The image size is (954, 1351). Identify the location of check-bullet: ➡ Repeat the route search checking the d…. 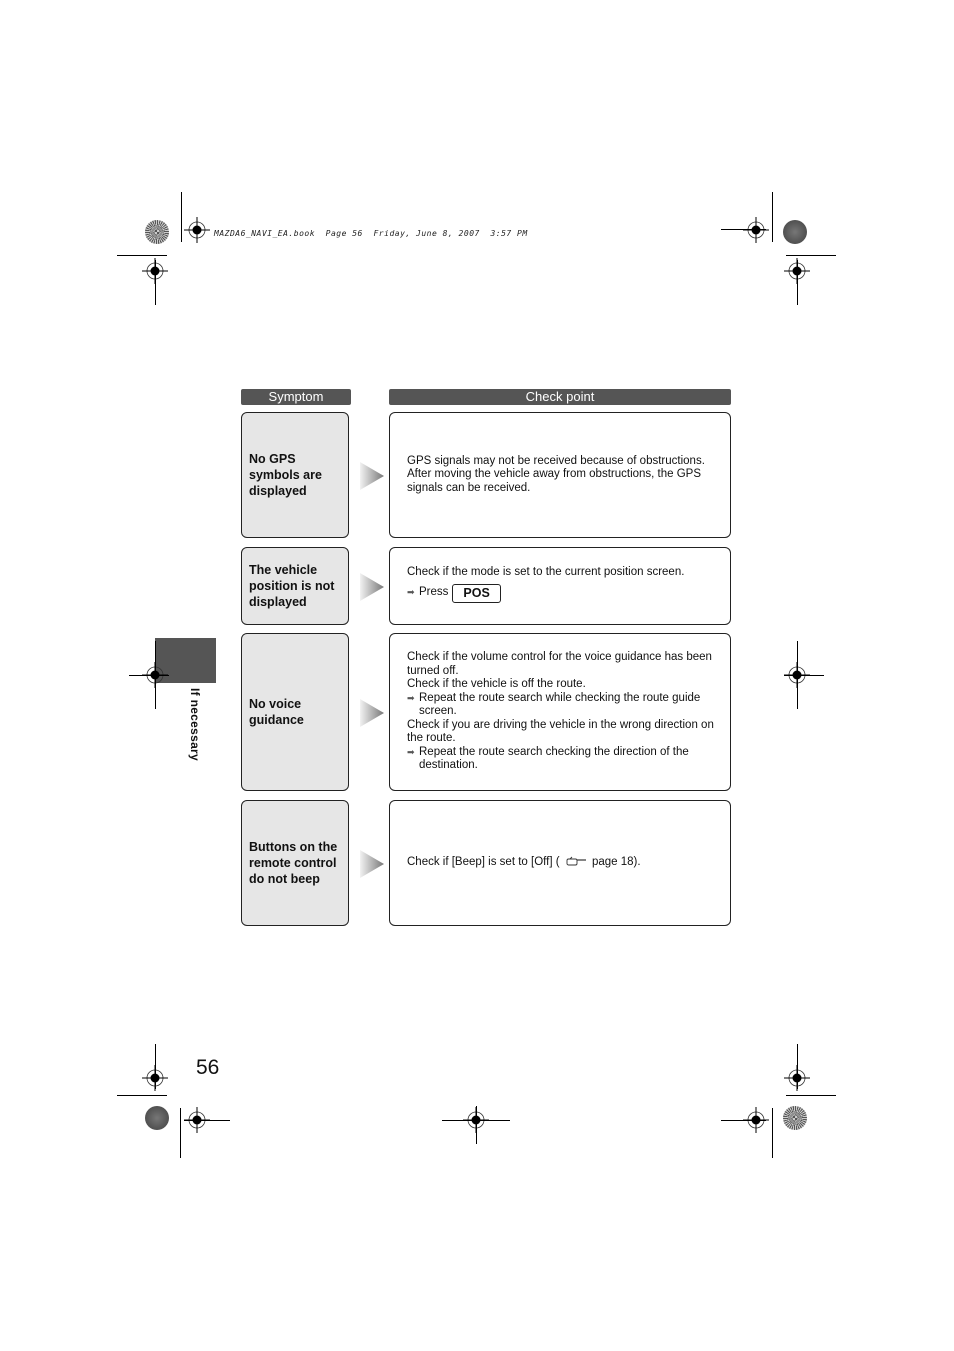
(564, 759).